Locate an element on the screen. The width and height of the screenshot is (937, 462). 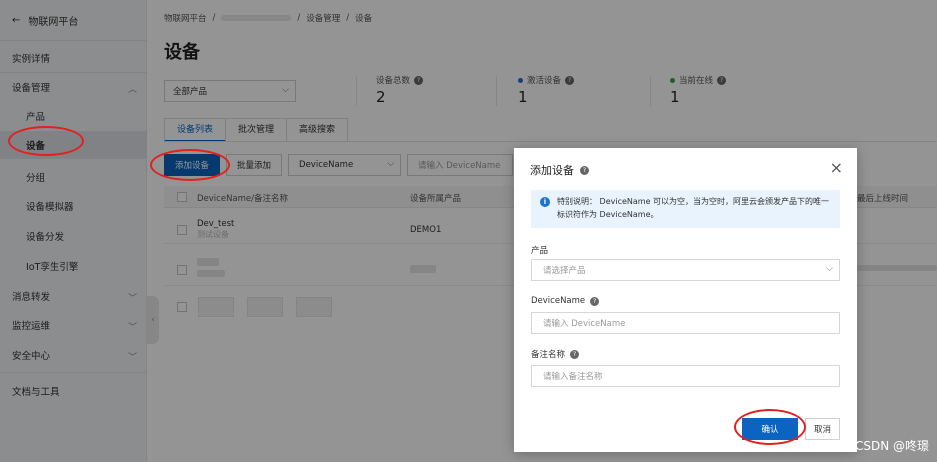
highlight-ring-add-device is located at coordinates (190, 165).